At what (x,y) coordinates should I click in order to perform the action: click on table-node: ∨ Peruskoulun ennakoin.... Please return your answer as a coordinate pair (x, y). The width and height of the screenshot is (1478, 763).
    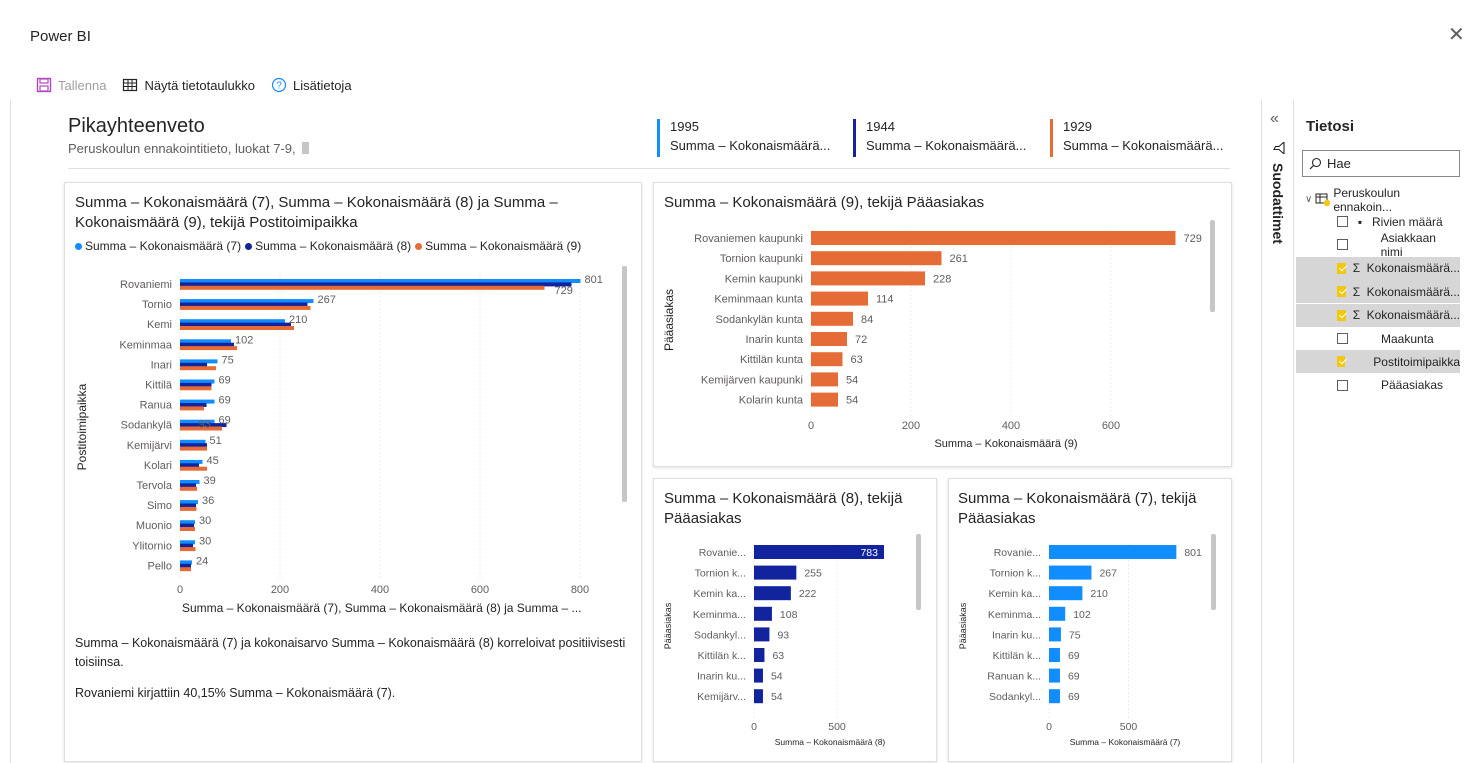
    Looking at the image, I should click on (1378, 200).